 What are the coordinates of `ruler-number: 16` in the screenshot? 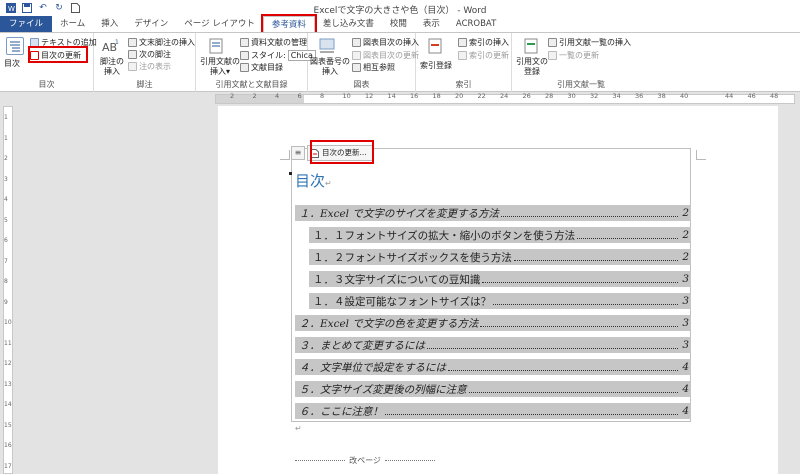 It's located at (414, 96).